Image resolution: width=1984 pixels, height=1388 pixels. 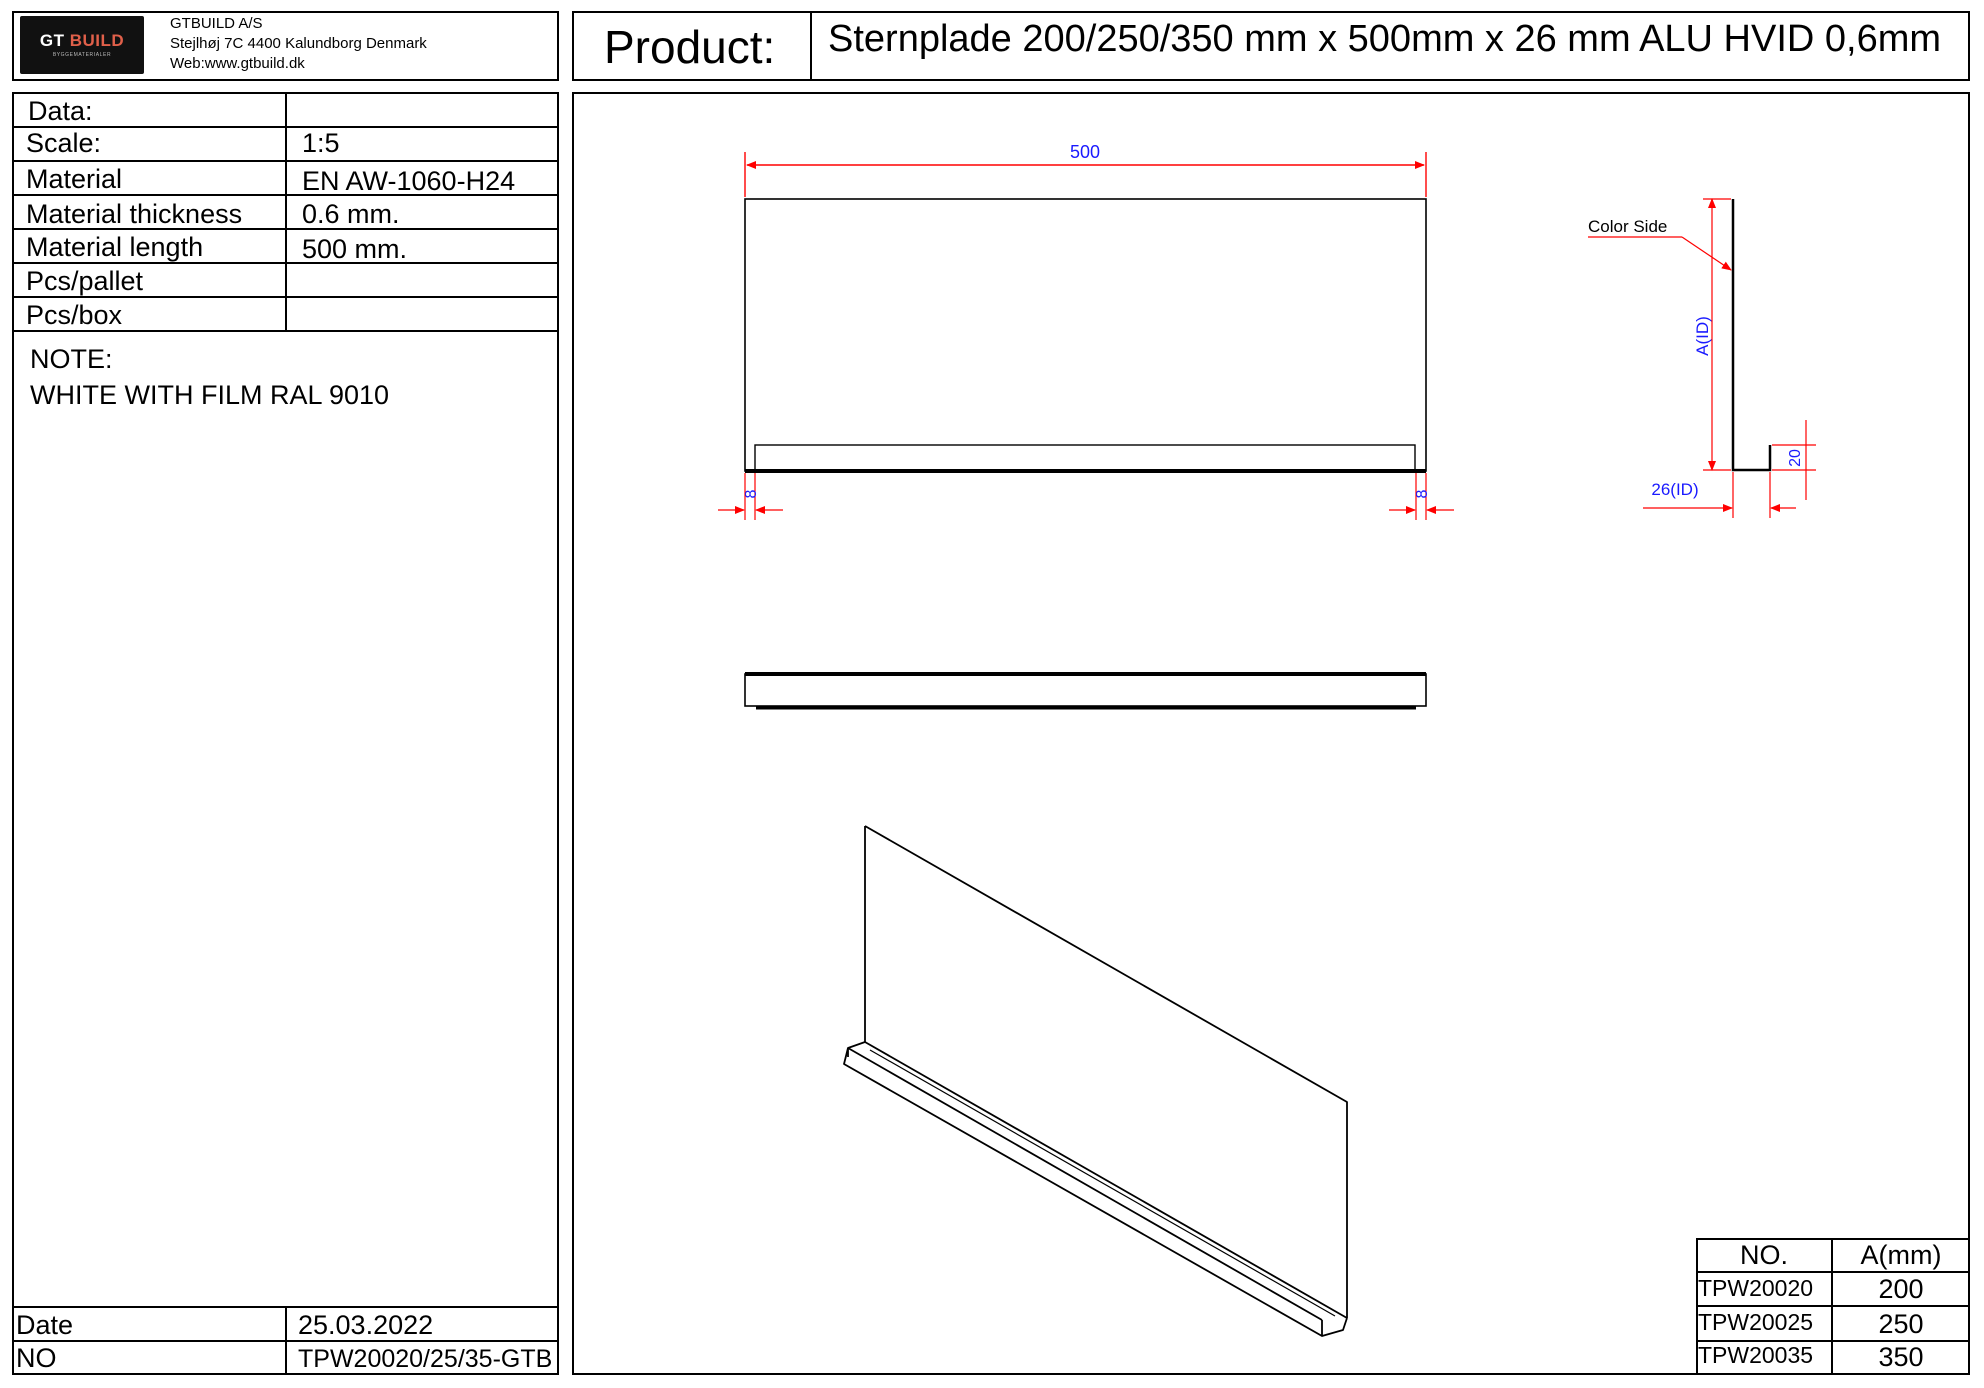 I want to click on top-view, so click(x=1085, y=691).